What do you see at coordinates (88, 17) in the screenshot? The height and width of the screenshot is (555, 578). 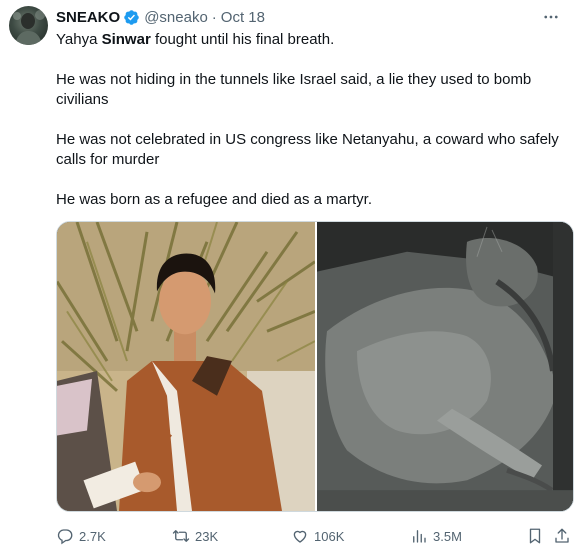 I see `author-name: SNEAKO` at bounding box center [88, 17].